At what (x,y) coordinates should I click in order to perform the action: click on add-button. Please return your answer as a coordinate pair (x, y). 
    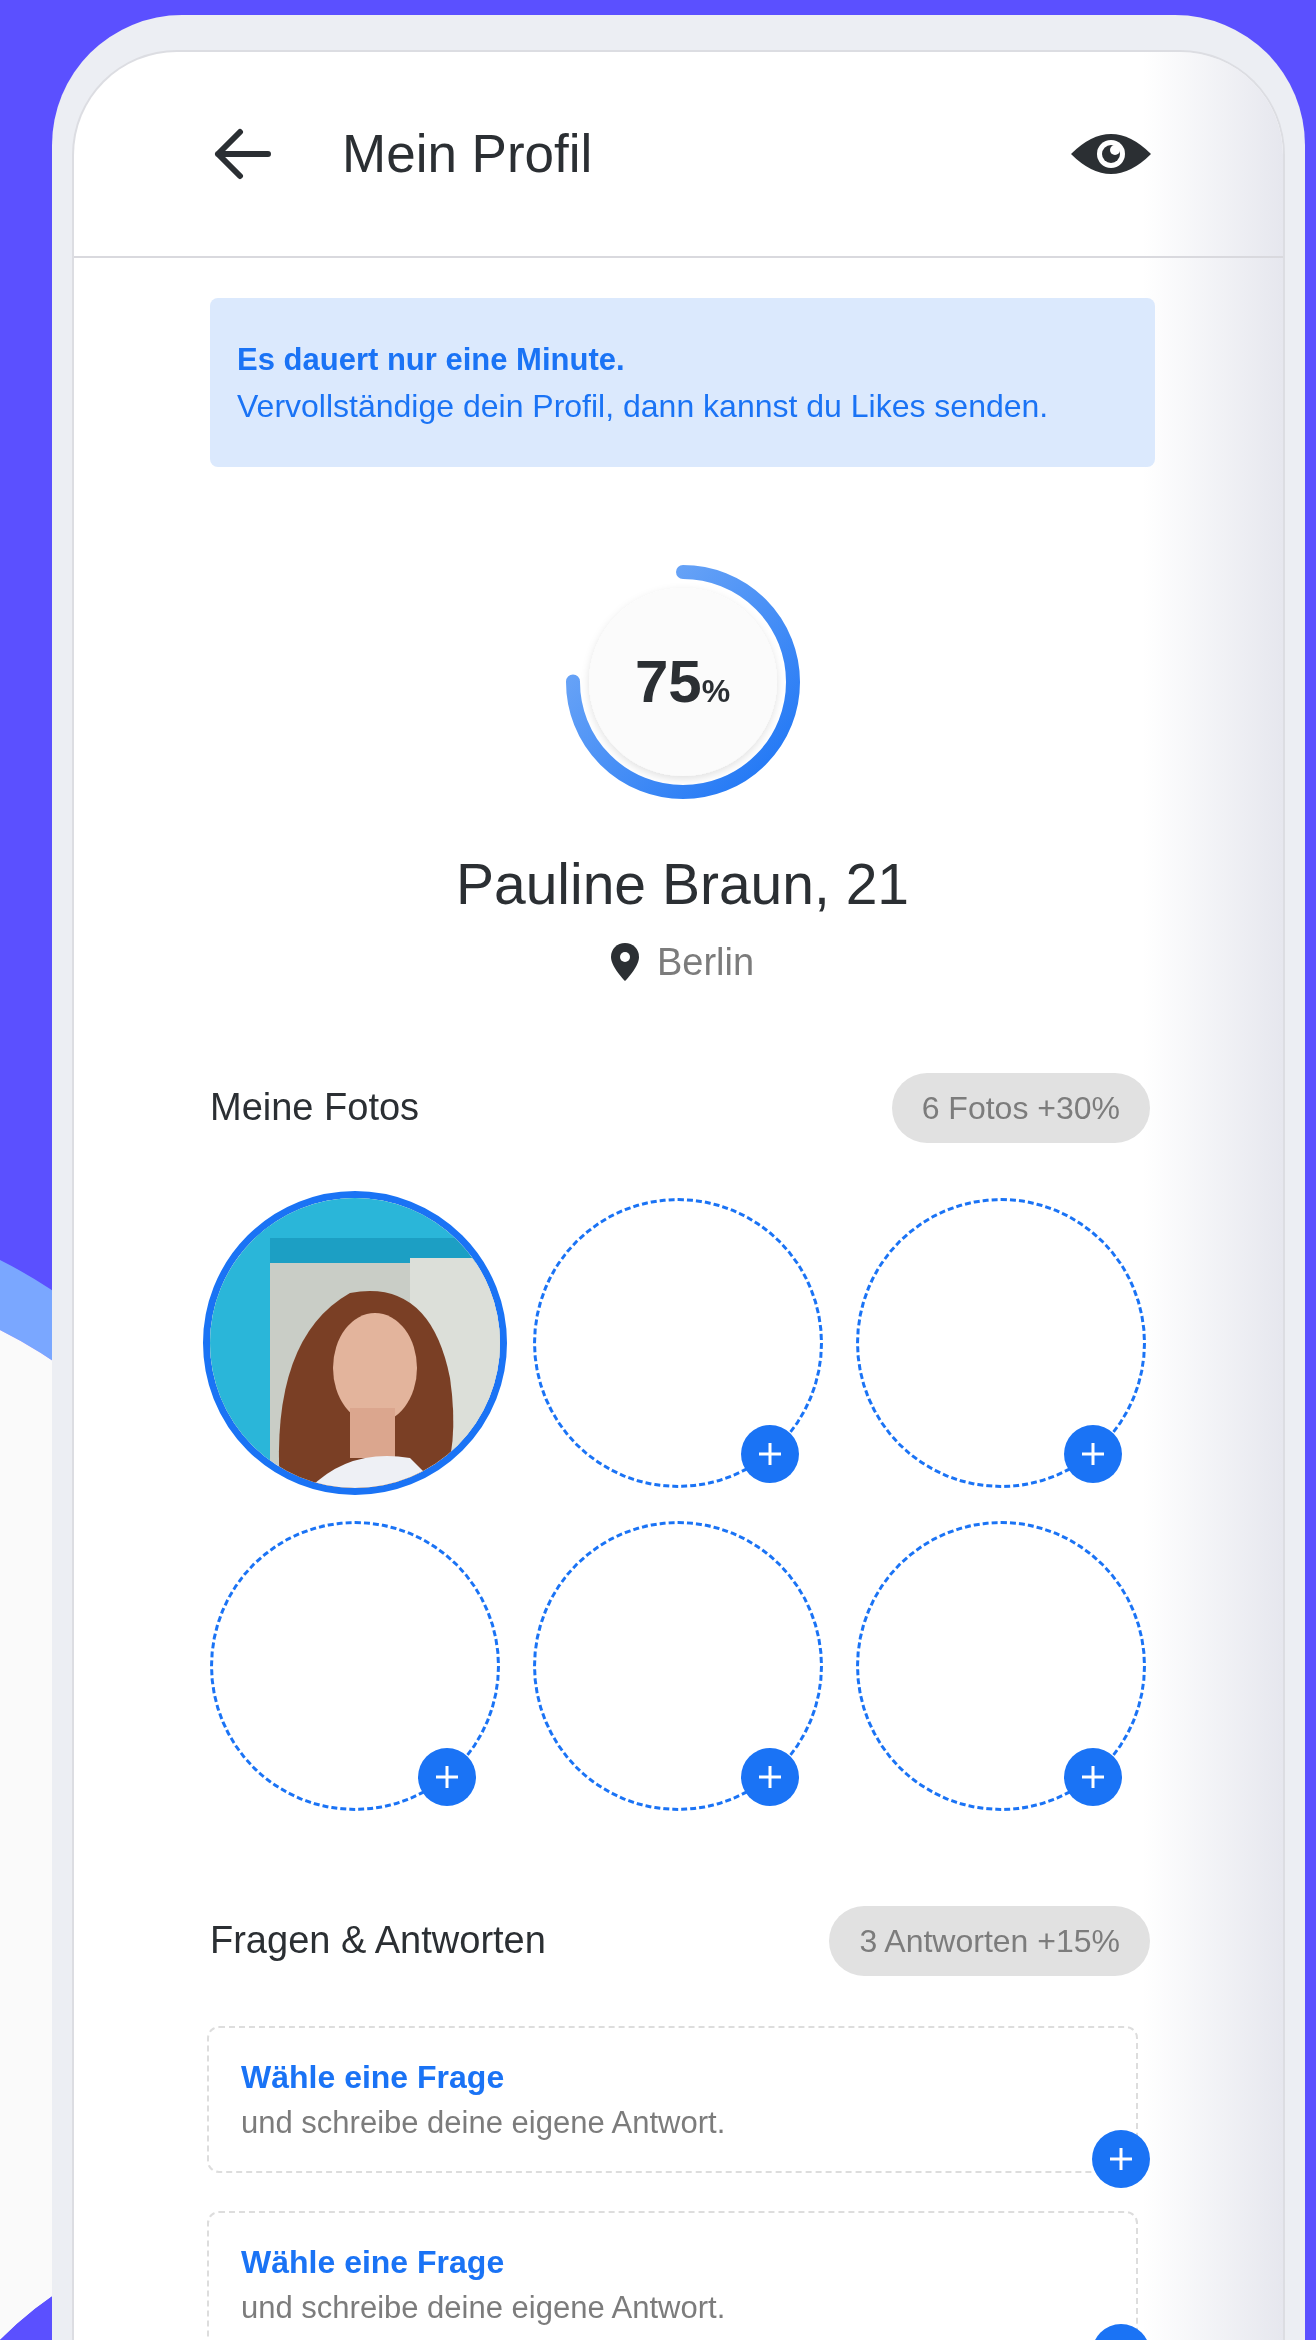
    Looking at the image, I should click on (1121, 2158).